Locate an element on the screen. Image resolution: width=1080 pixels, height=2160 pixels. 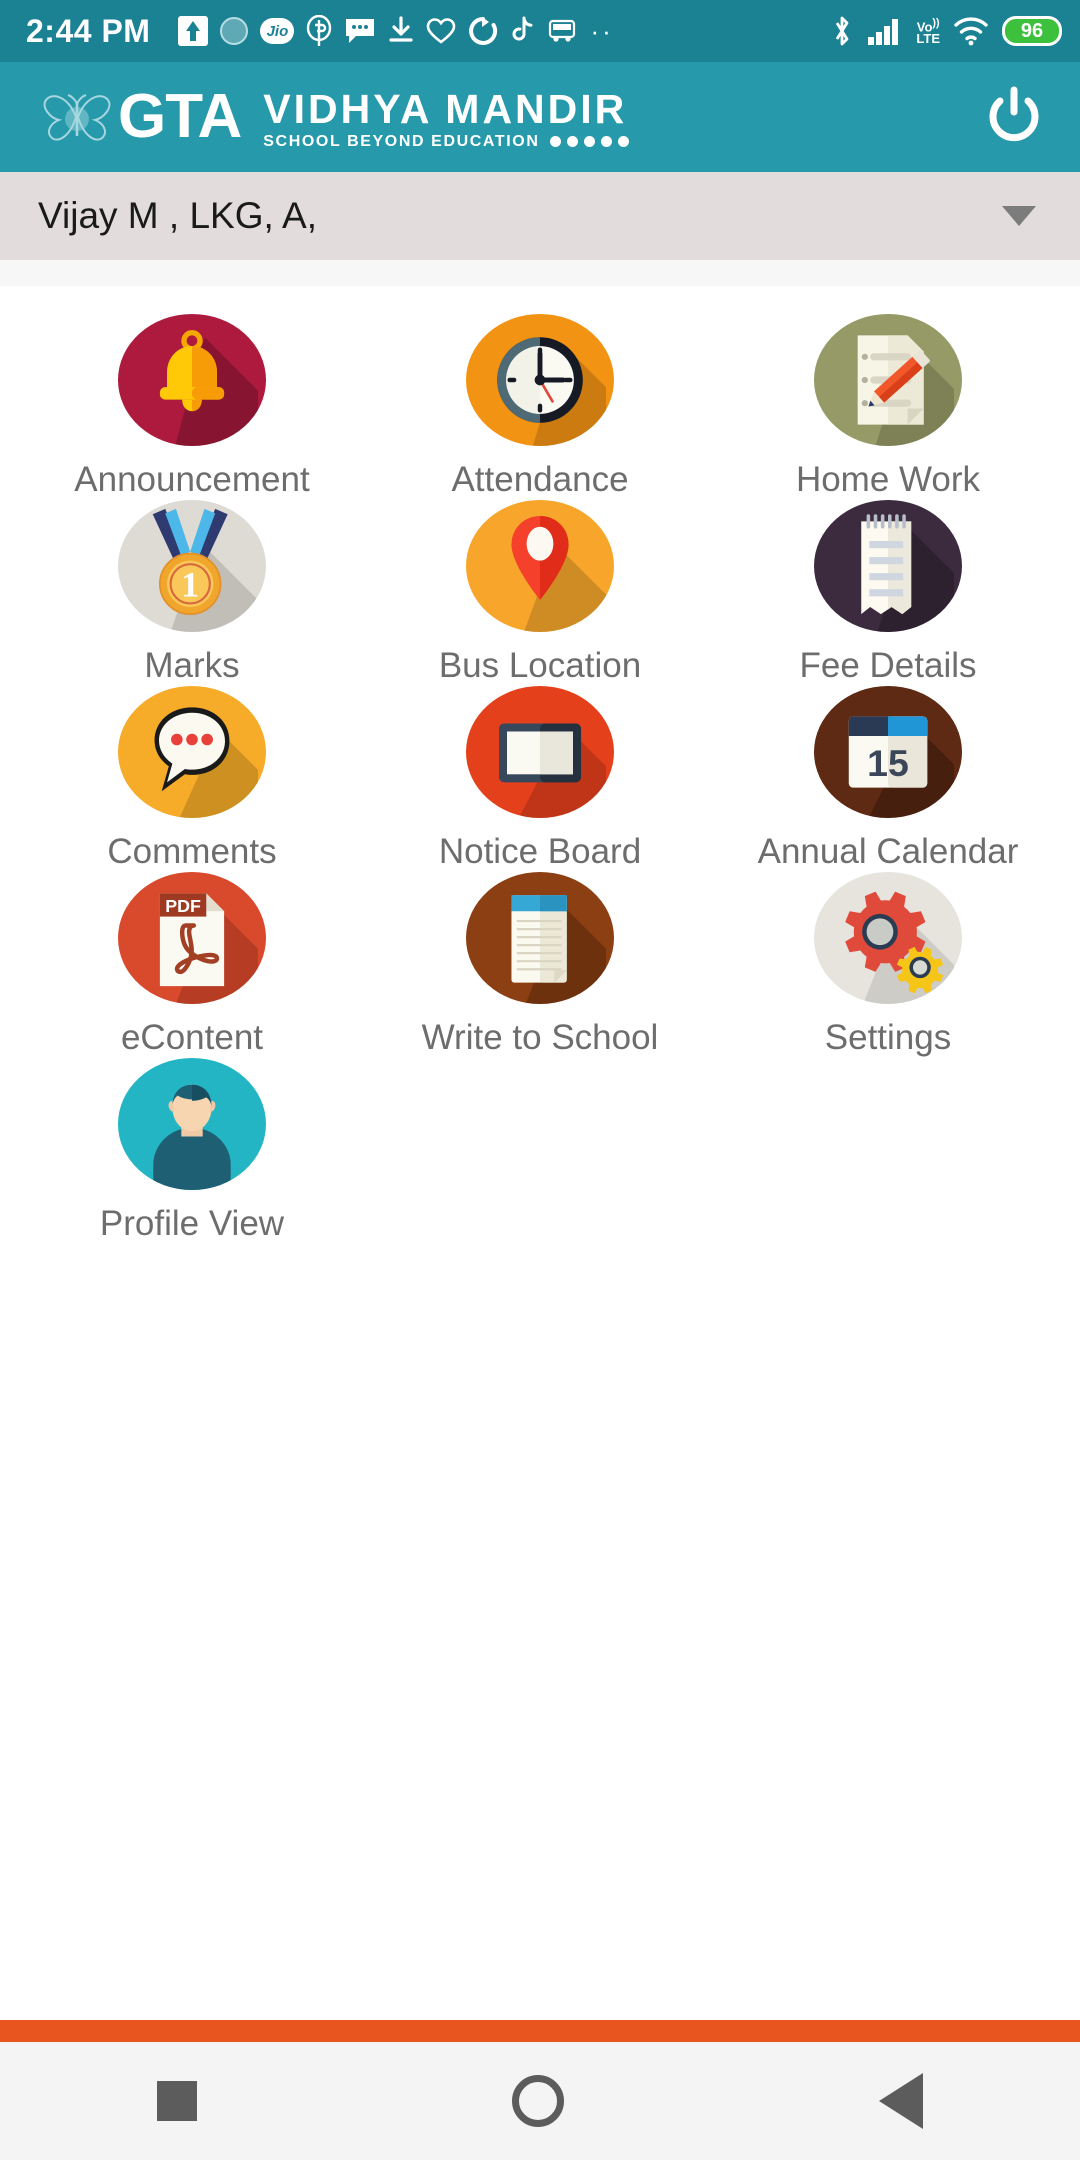
calendar-day: 15 is located at coordinates (888, 763).